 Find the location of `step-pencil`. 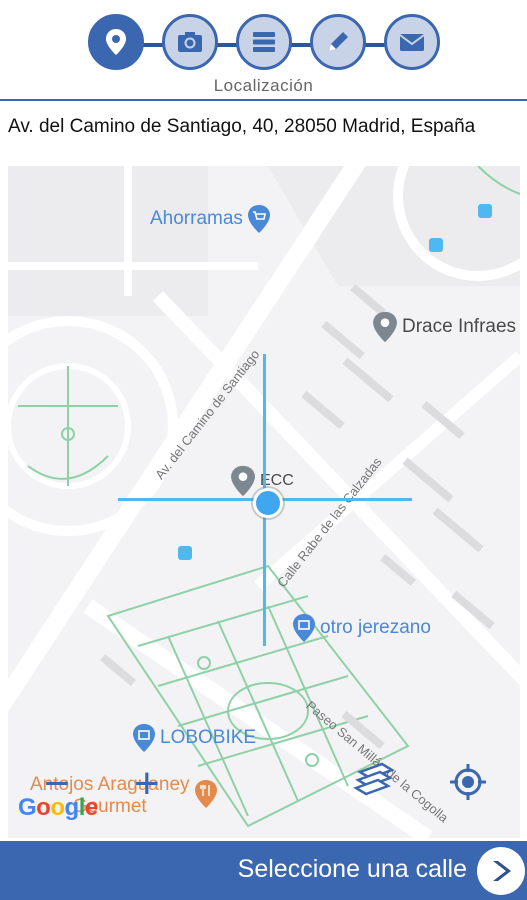

step-pencil is located at coordinates (338, 42).